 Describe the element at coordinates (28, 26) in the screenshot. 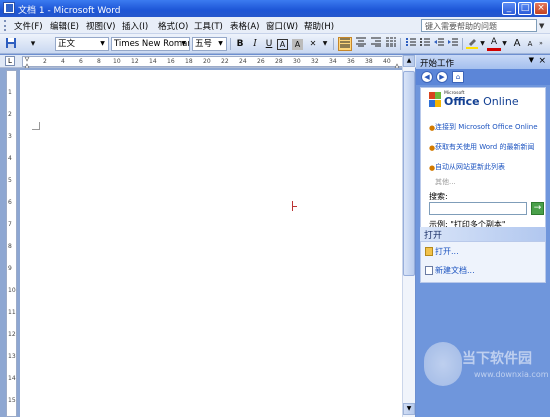

I see `menu-file: 文件(F)` at that location.